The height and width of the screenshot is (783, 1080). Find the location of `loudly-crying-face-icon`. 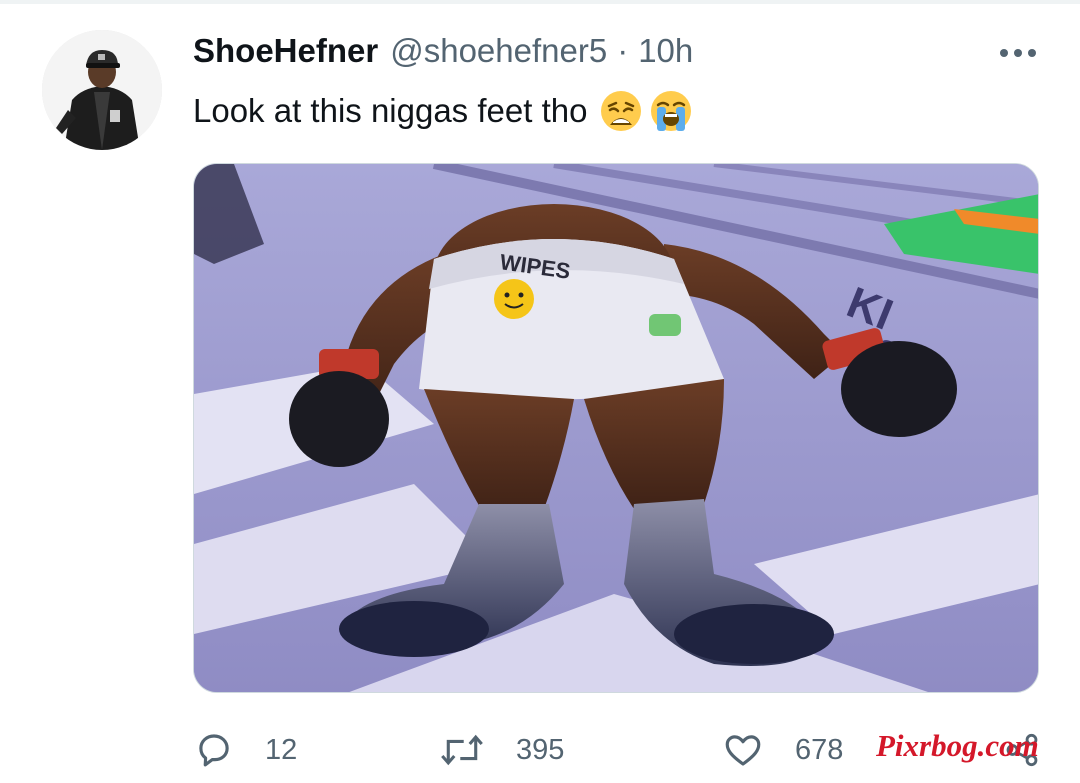

loudly-crying-face-icon is located at coordinates (671, 111).